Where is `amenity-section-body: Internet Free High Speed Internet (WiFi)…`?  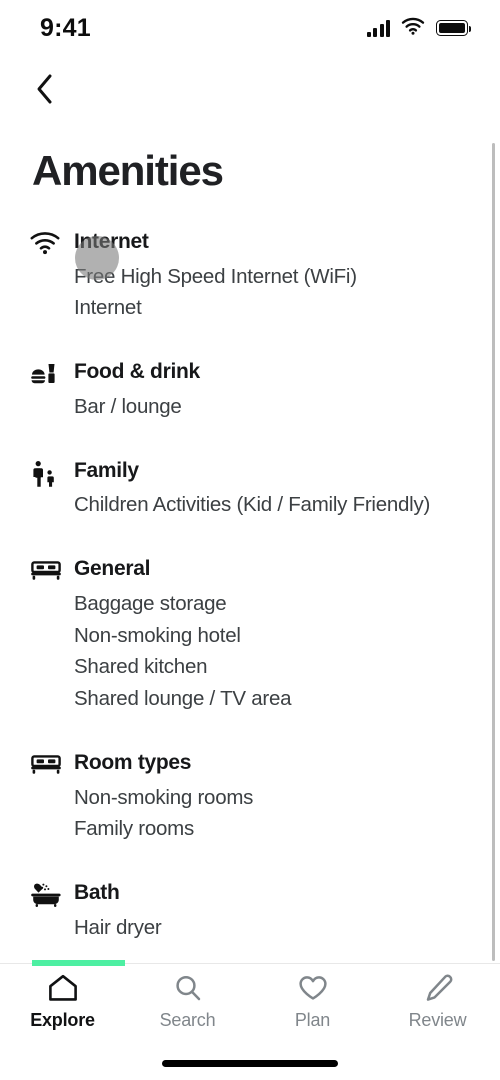
amenity-section-body: Internet Free High Speed Internet (WiFi)… is located at coordinates (273, 276).